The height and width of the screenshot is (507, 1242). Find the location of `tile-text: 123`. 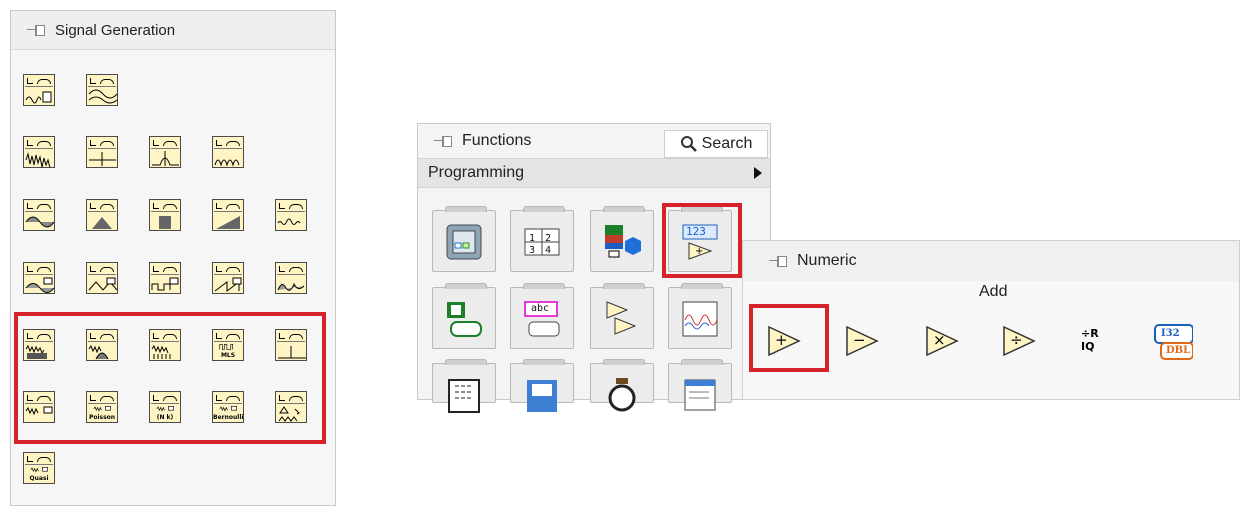

tile-text: 123 is located at coordinates (696, 231).